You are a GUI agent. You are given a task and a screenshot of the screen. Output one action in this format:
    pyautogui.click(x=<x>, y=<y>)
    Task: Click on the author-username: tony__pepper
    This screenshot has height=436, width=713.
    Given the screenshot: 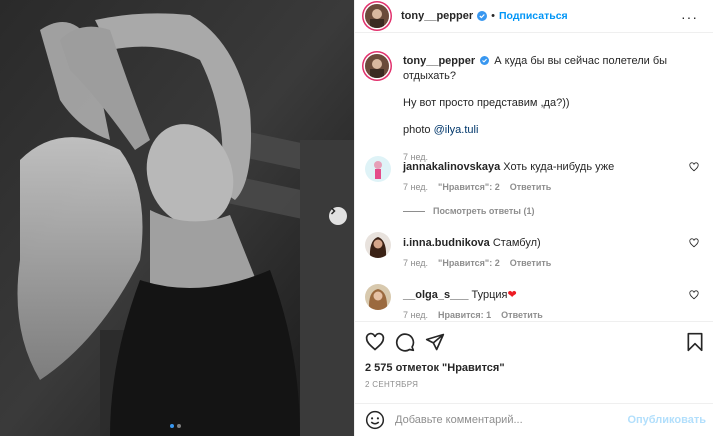 What is the action you would take?
    pyautogui.click(x=437, y=16)
    